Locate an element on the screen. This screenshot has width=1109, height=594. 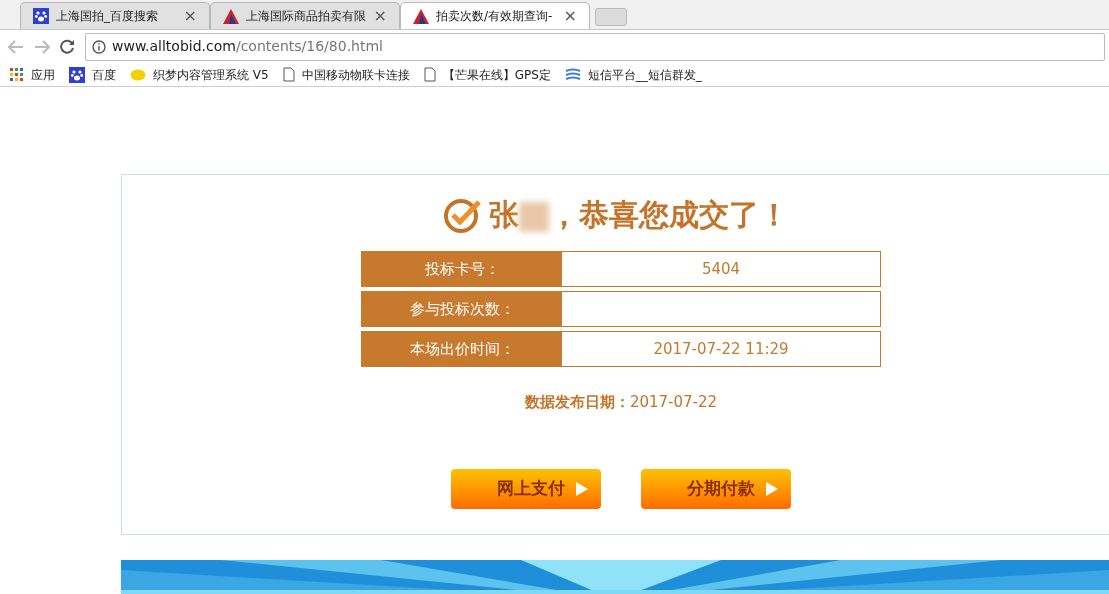
bookmark-label: 短信平台__短信群发_ is located at coordinates (644, 75).